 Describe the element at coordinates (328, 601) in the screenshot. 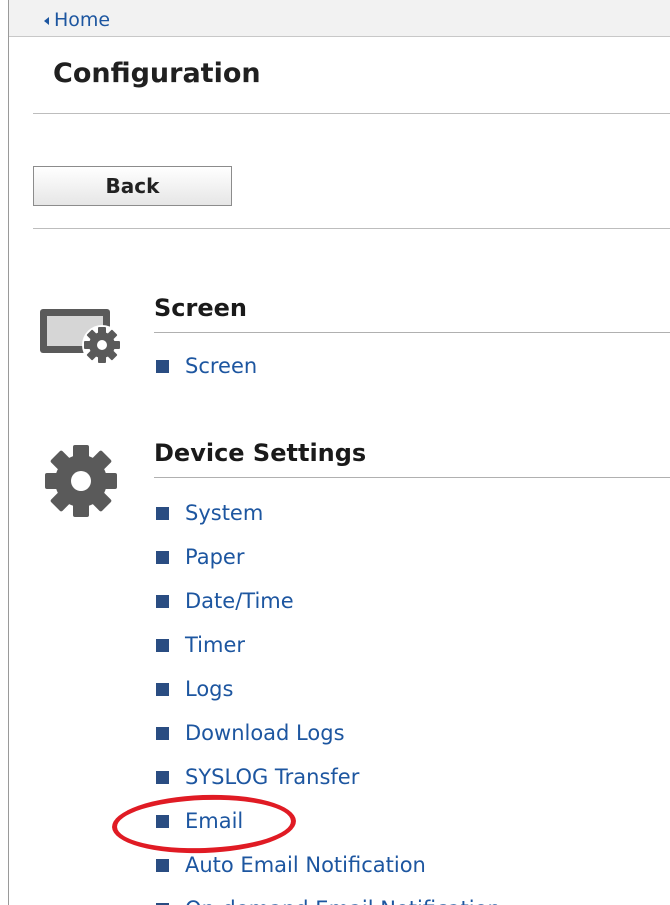

I see `link-date-time: Date/Time` at that location.